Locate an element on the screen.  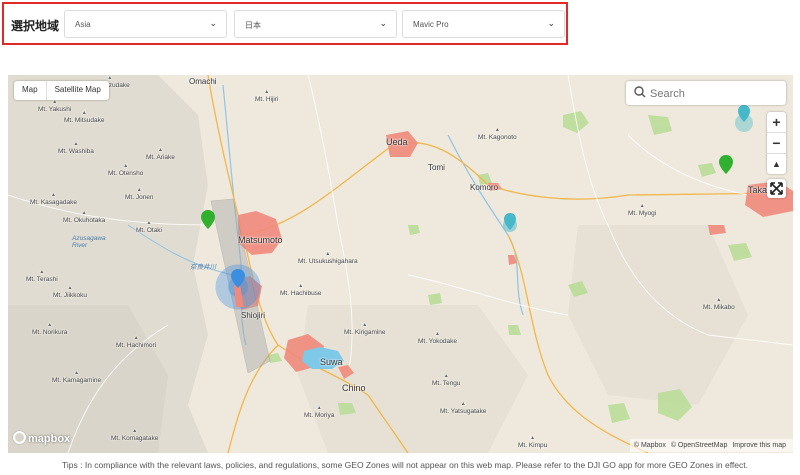
mapbox-logo: mapbox is located at coordinates (41, 438).